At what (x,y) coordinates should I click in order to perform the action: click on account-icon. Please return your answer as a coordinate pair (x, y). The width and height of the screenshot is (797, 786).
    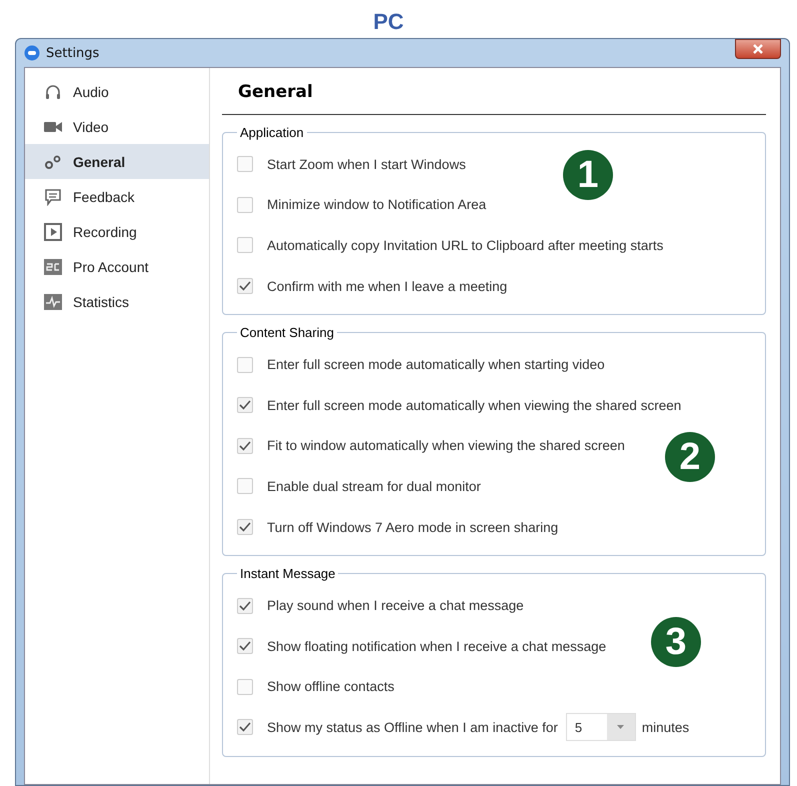
    Looking at the image, I should click on (53, 267).